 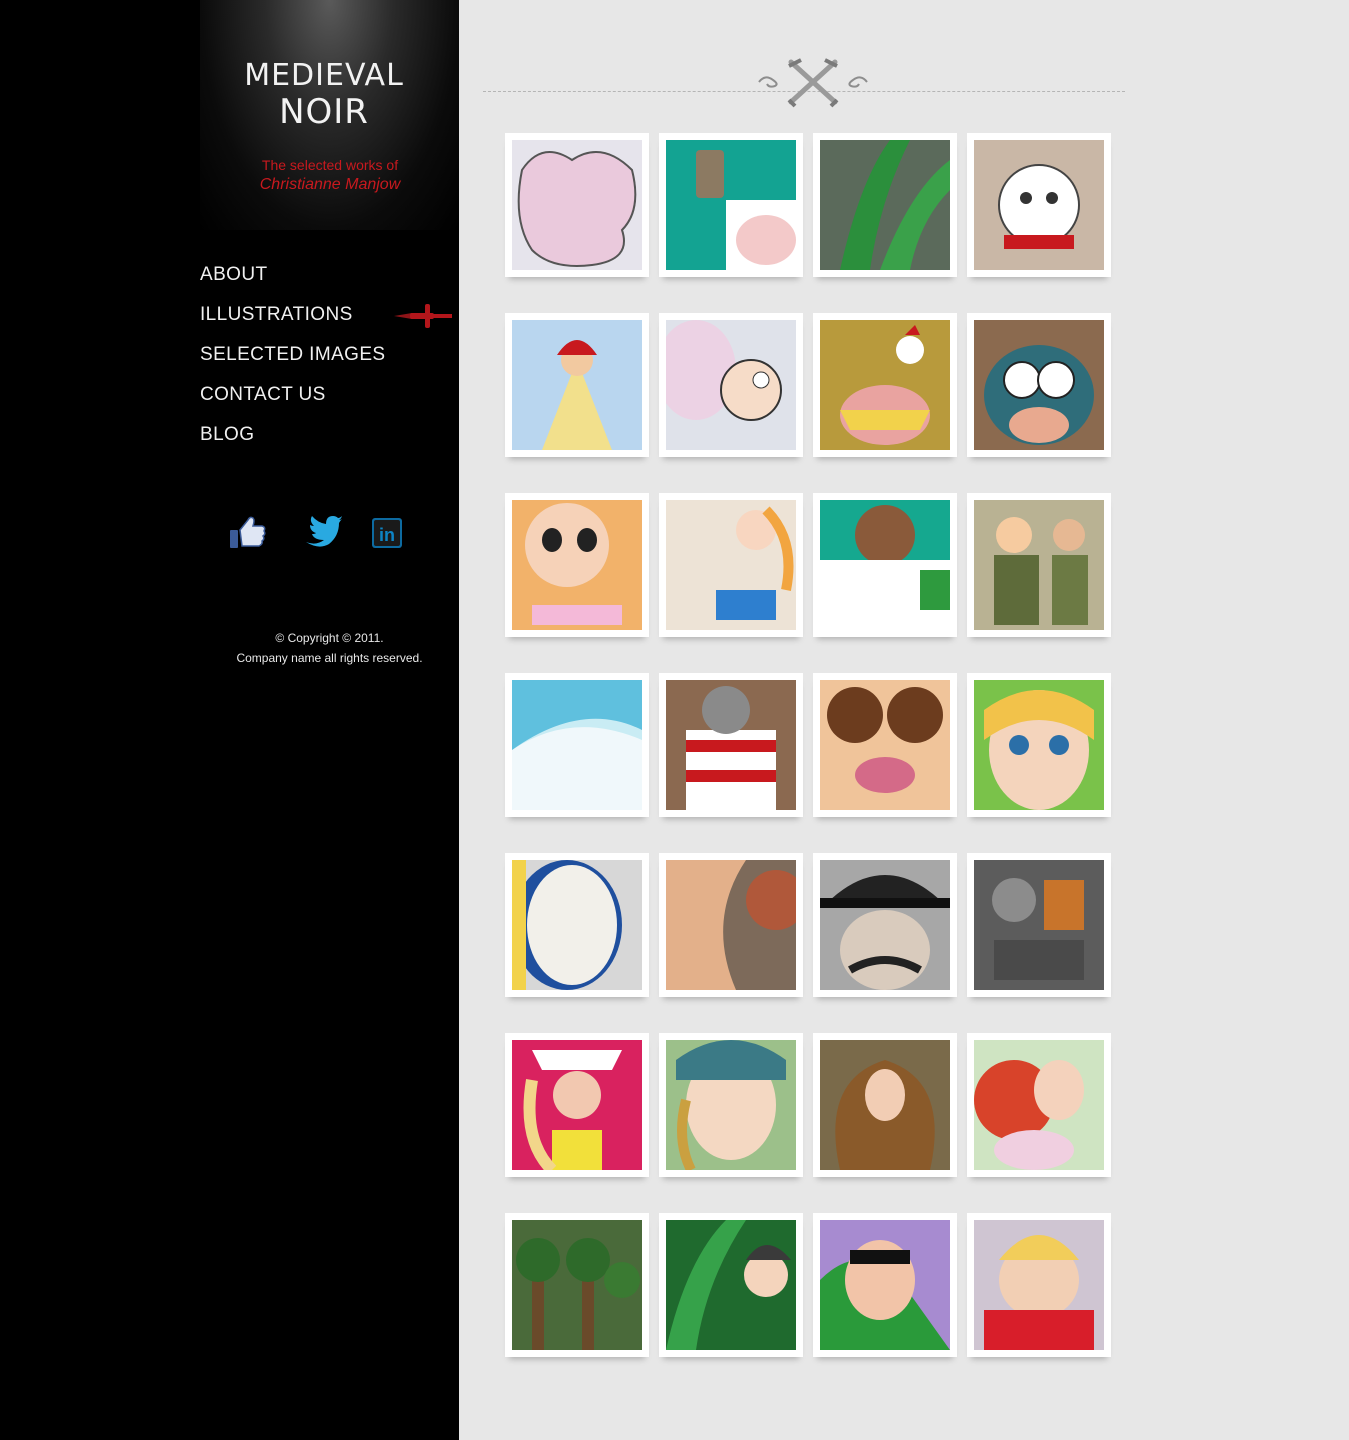 I want to click on logo-line-1: MEDIEVAL, so click(x=324, y=75).